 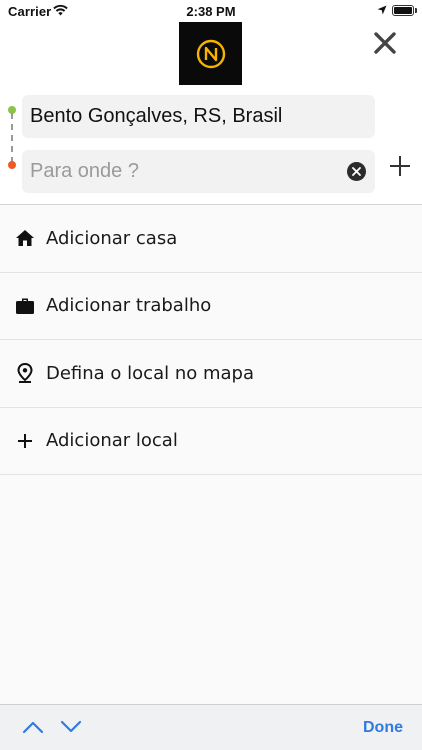 What do you see at coordinates (25, 373) in the screenshot?
I see `map-pin-icon` at bounding box center [25, 373].